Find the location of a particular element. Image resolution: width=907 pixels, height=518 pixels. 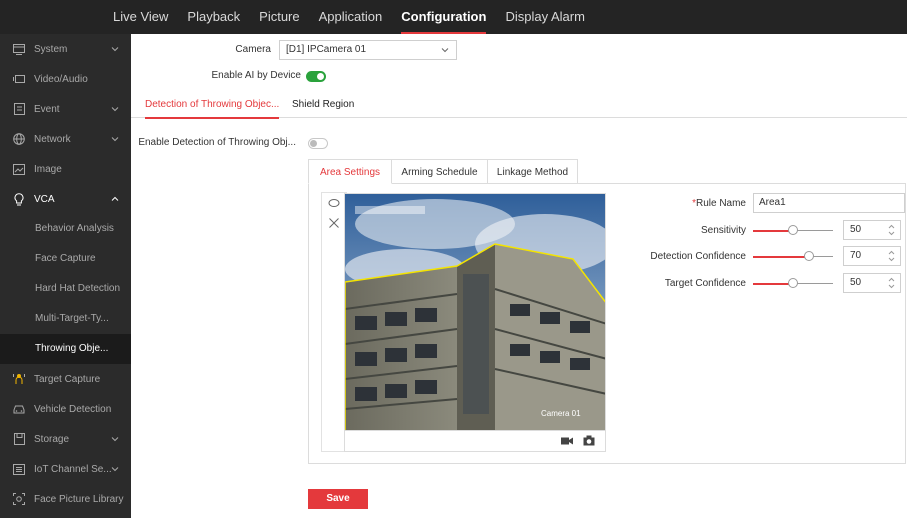

nav-picture: Picture is located at coordinates (279, 17).